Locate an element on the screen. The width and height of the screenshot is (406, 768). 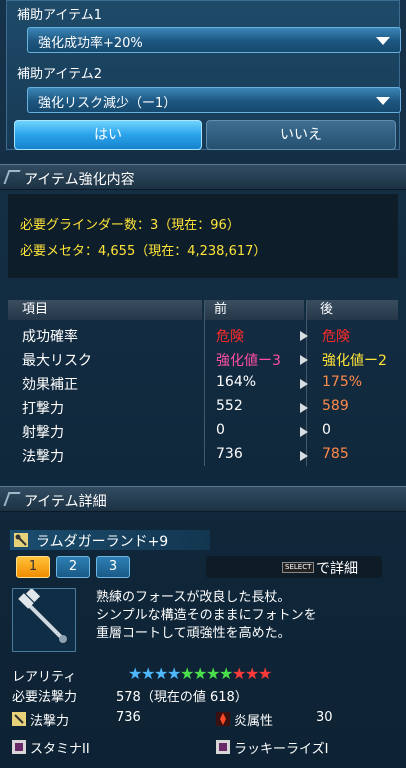
enhance-section-title: アイテム強化内容 is located at coordinates (79, 180).